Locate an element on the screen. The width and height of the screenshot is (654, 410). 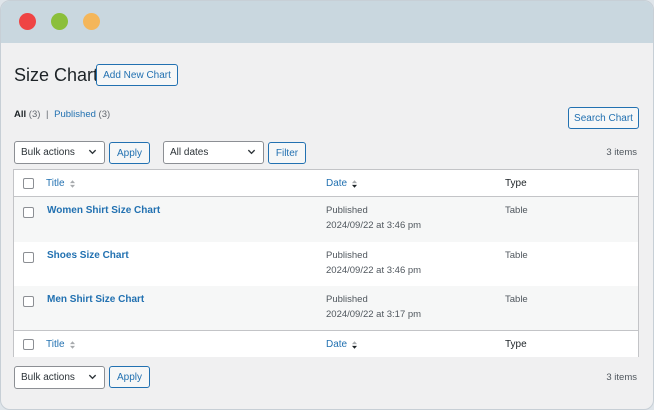
view-all-link: All is located at coordinates (20, 114).